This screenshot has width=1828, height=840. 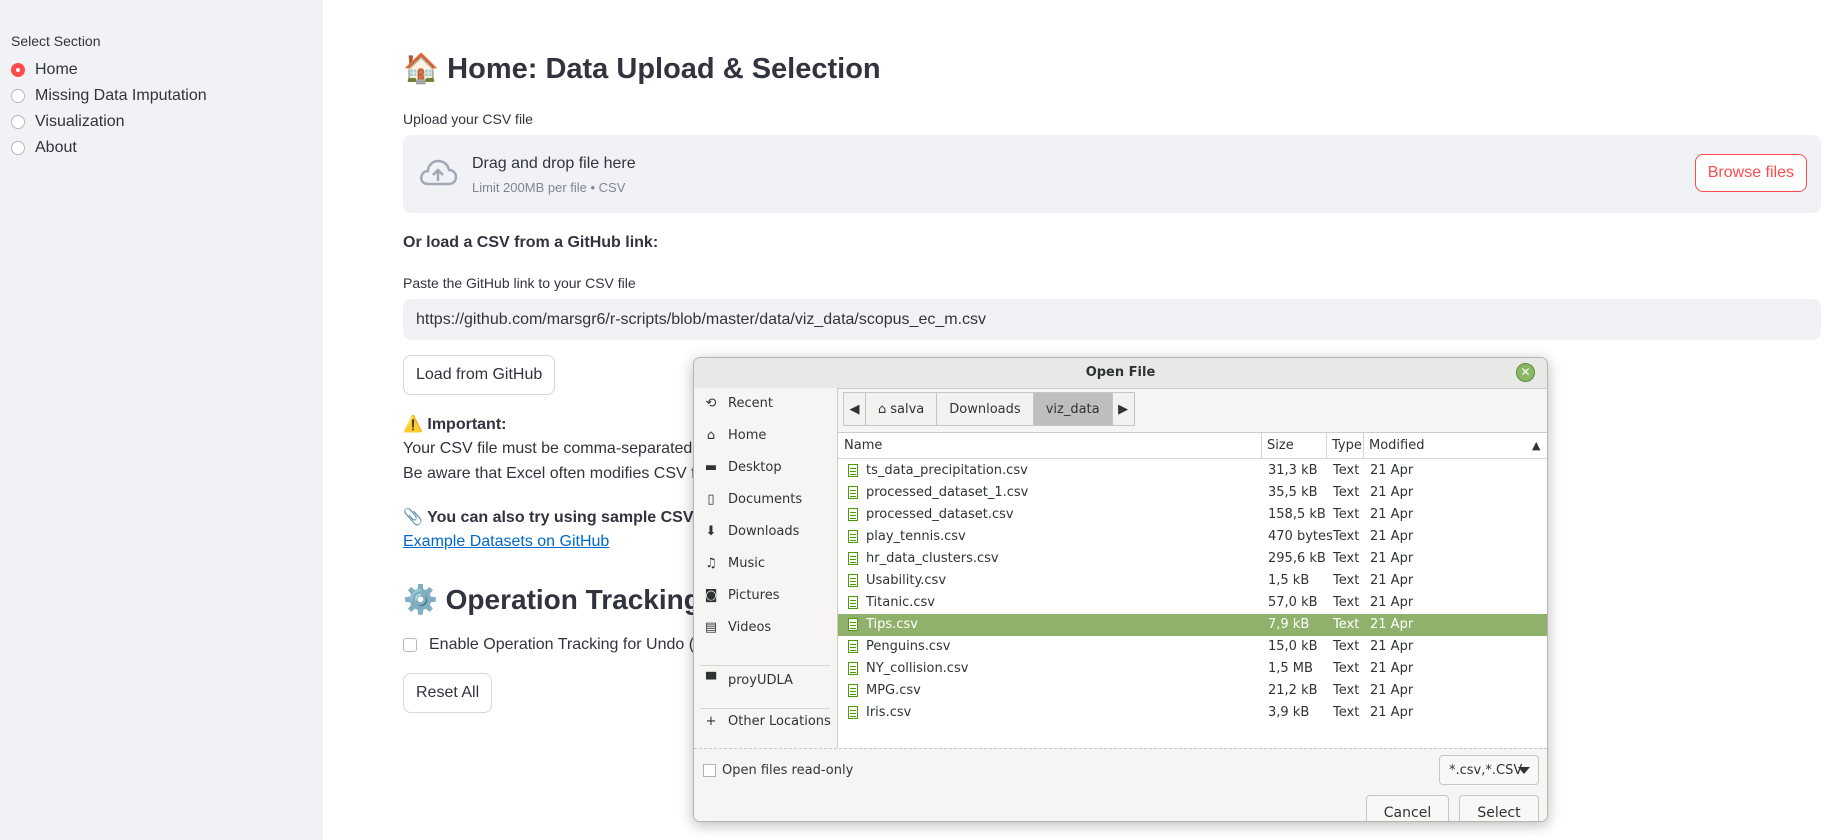 What do you see at coordinates (1347, 445) in the screenshot?
I see `column-type: Type` at bounding box center [1347, 445].